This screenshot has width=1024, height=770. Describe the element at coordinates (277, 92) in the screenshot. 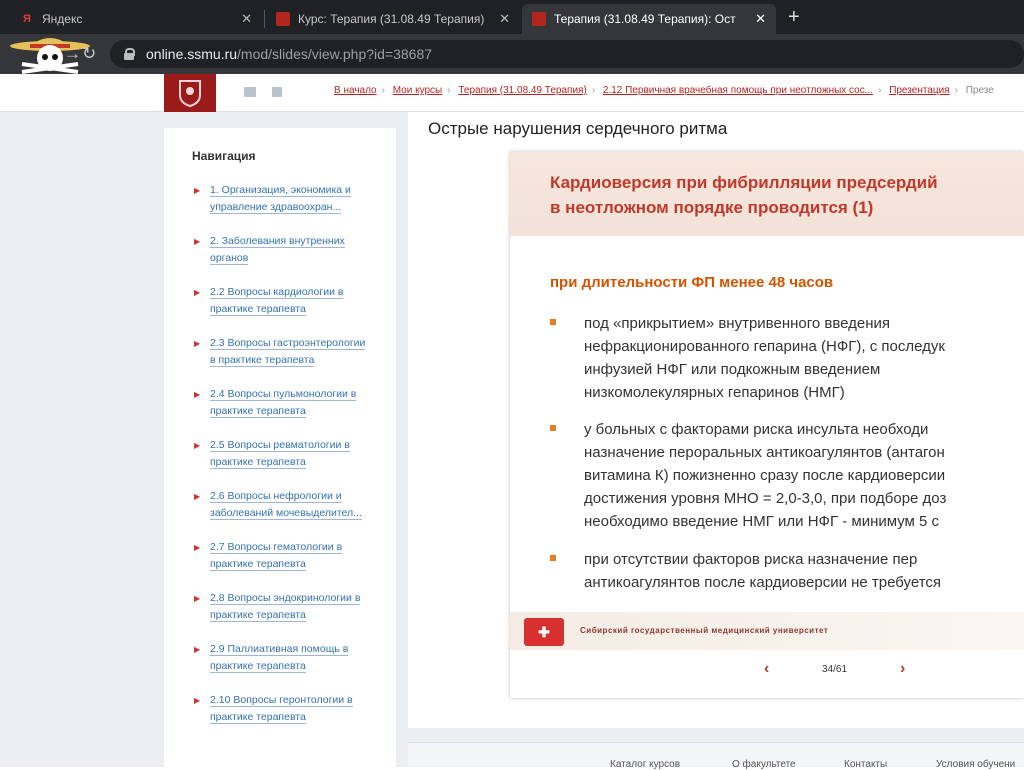

I see `calendar-icon` at that location.